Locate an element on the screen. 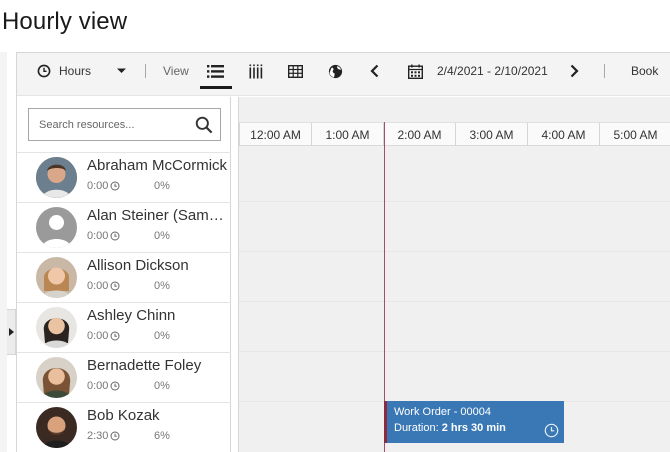 The image size is (670, 452). chevron-right-icon is located at coordinates (574, 71).